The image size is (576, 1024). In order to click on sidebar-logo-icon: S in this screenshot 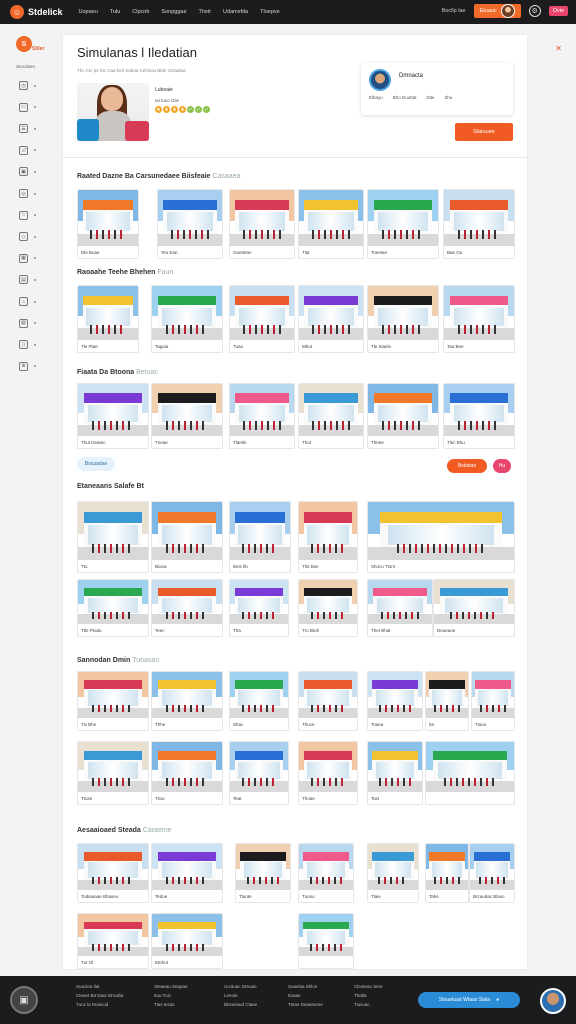, I will do `click(24, 44)`.